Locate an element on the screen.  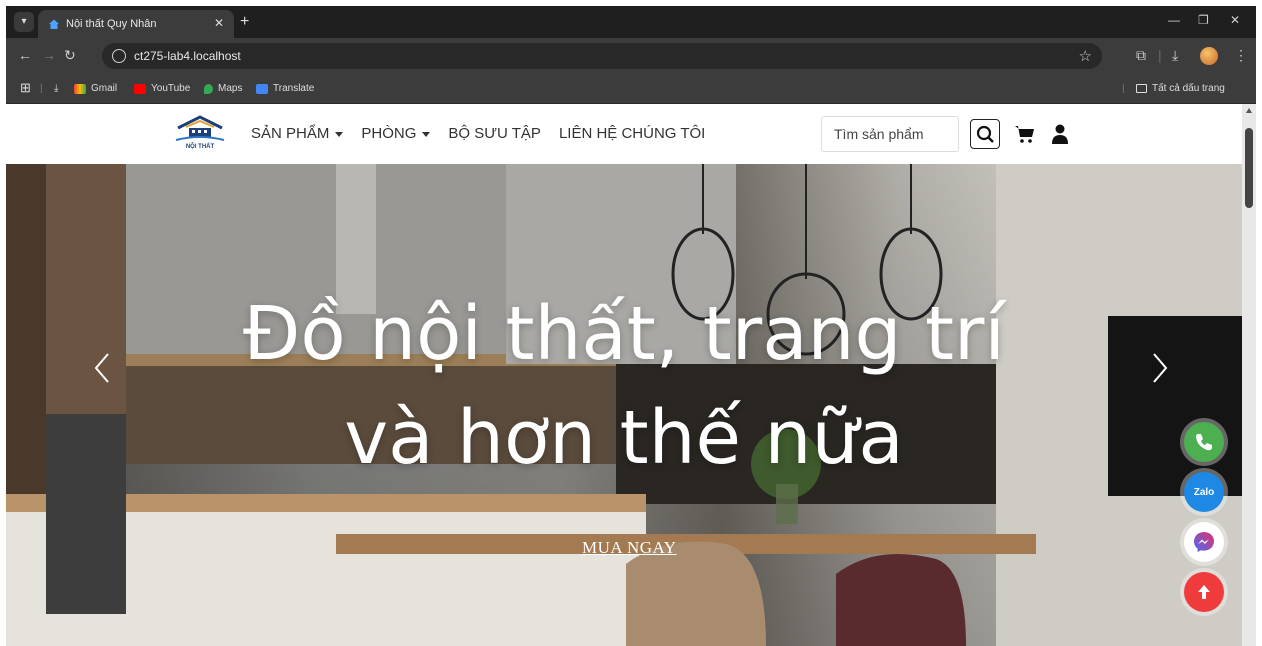
bookmark-label: Maps is located at coordinates (230, 88).